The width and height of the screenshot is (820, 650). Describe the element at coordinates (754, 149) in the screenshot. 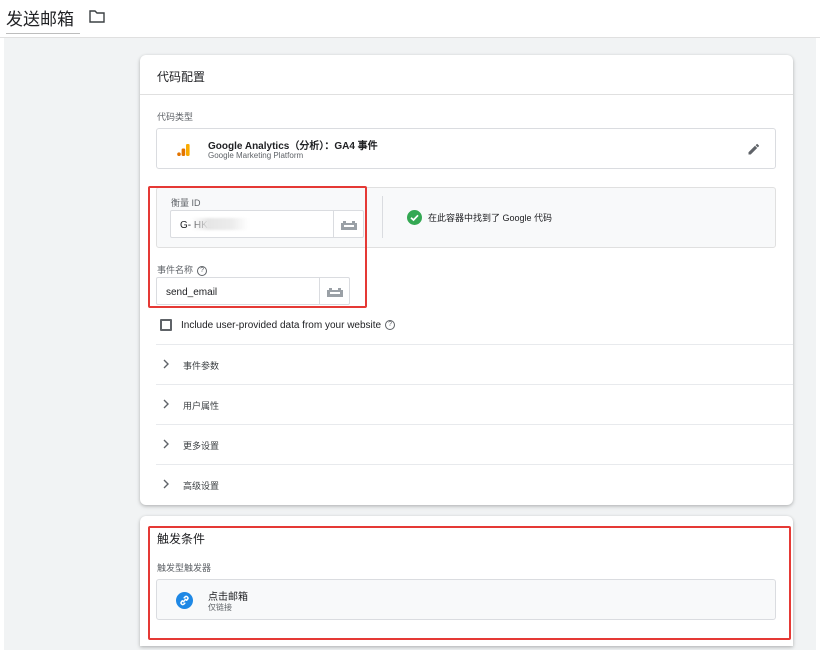

I see `pencil-icon` at that location.